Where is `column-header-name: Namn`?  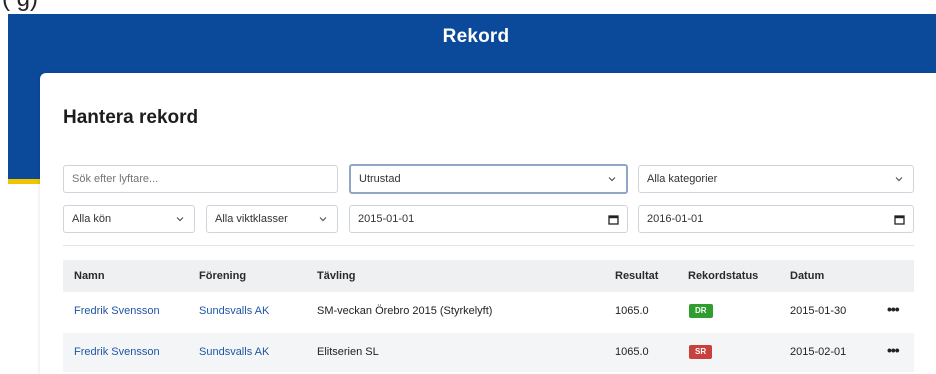 column-header-name: Namn is located at coordinates (89, 276).